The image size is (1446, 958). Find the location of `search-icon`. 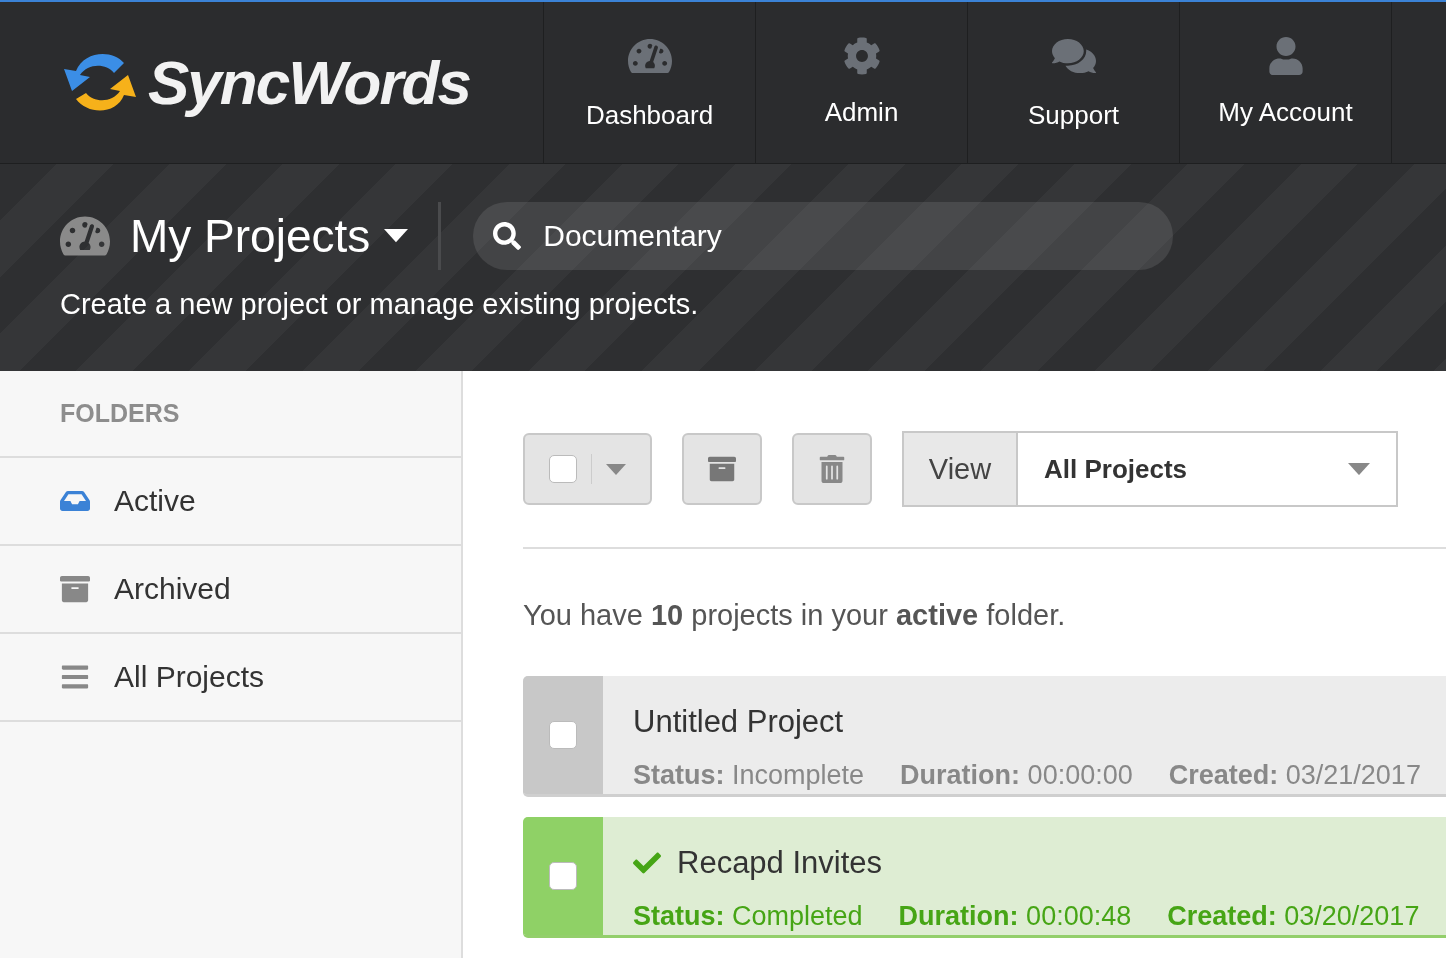

search-icon is located at coordinates (507, 236).